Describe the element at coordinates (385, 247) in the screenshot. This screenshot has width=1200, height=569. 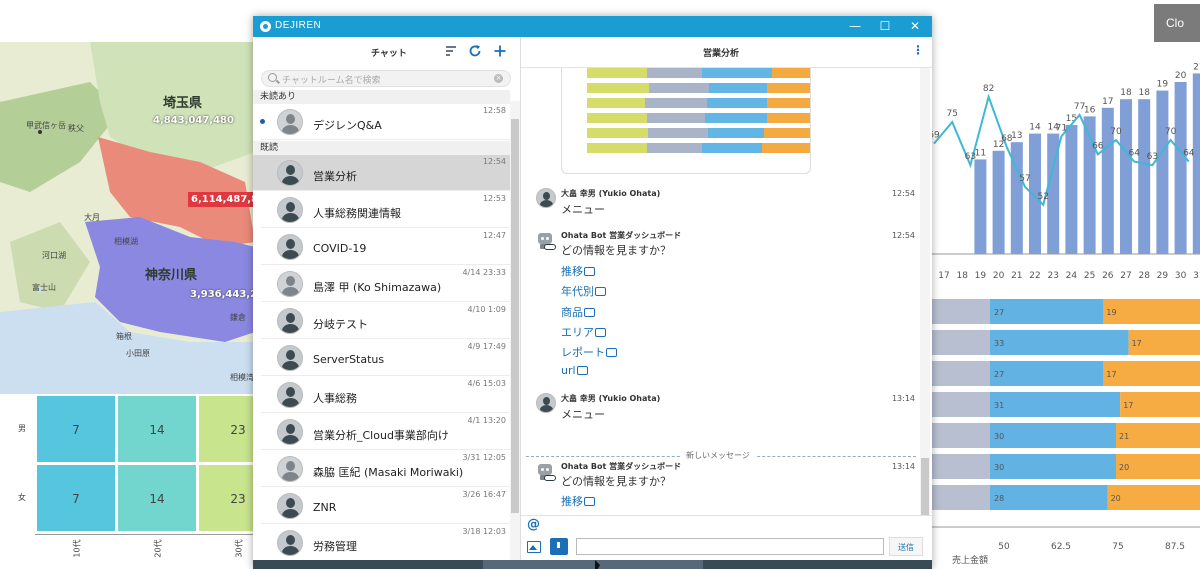
I see `chat-room-item: COVID-19 12:47` at that location.